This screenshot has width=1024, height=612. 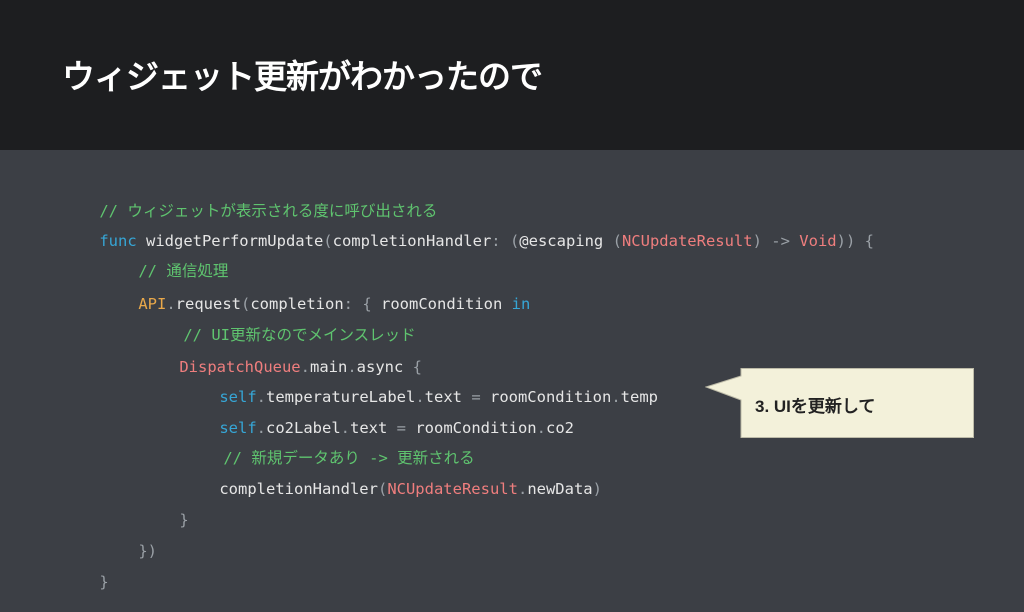 What do you see at coordinates (818, 241) in the screenshot?
I see `code-type: Void` at bounding box center [818, 241].